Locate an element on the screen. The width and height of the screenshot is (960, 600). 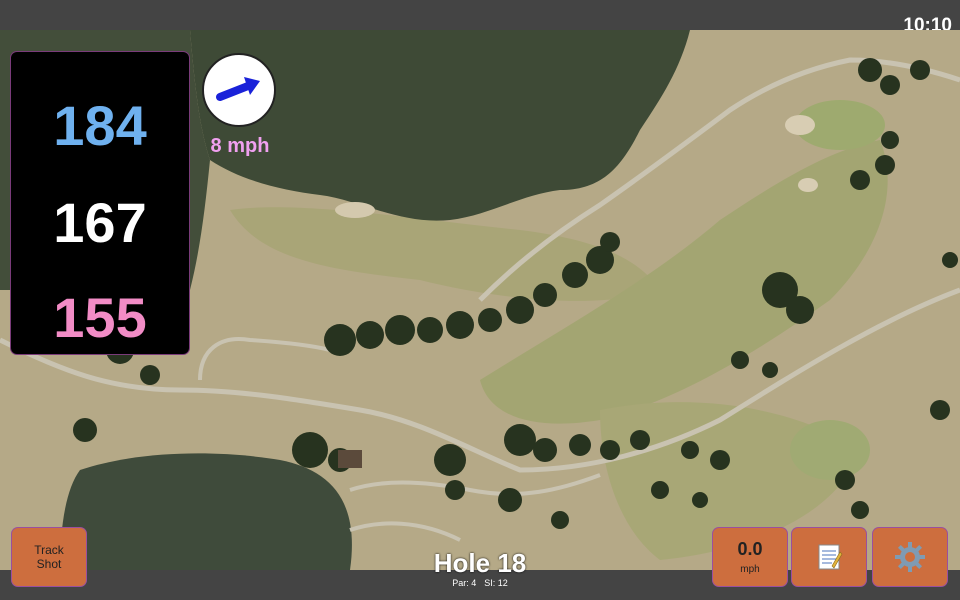
track-shot-label: Track Shot is located at coordinates (49, 557).